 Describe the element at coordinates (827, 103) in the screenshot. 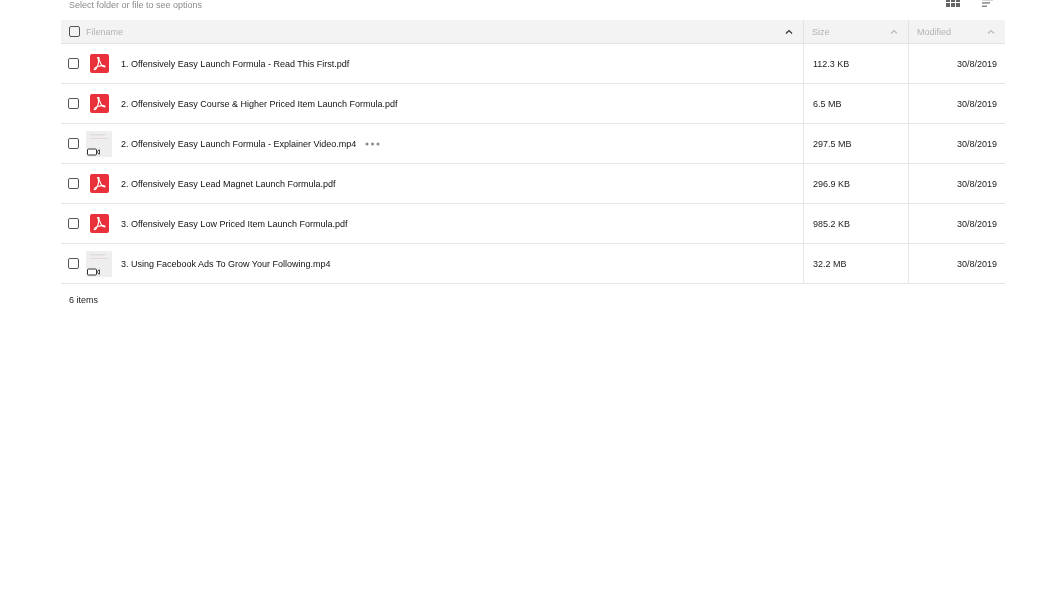

I see `file-size: 6.5 MB` at that location.